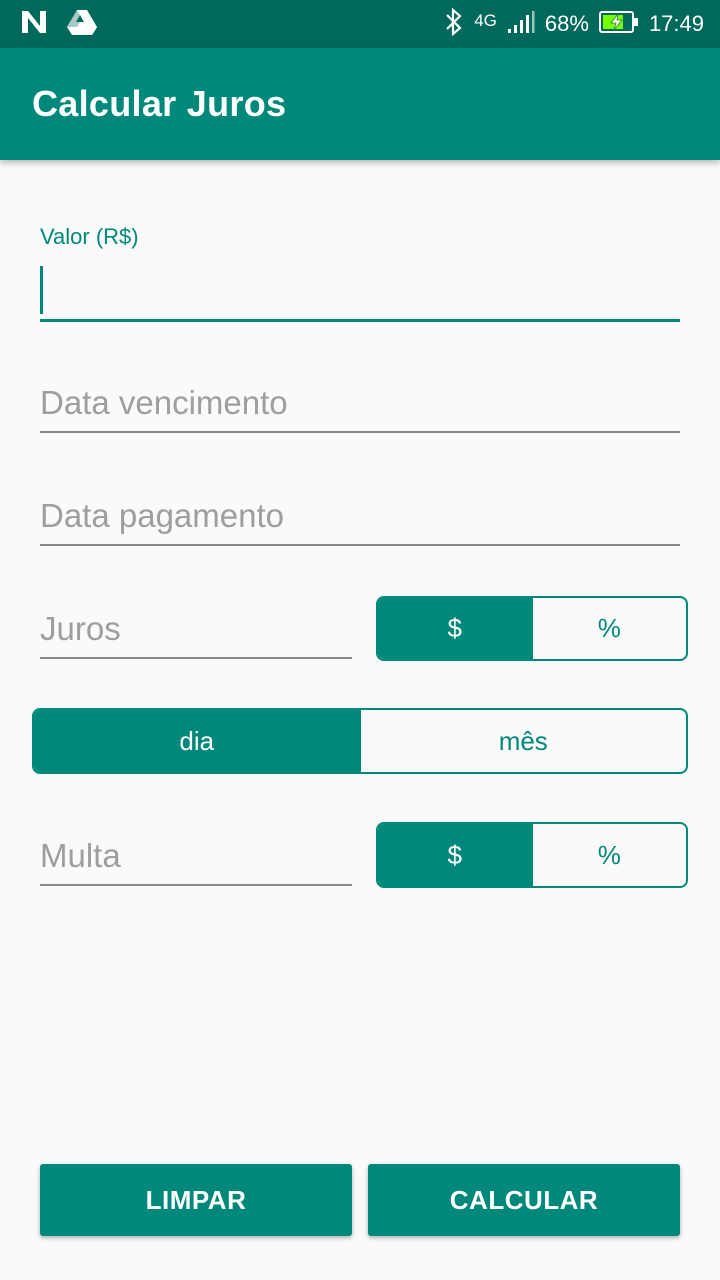 The height and width of the screenshot is (1280, 720). I want to click on drive-icon, so click(82, 24).